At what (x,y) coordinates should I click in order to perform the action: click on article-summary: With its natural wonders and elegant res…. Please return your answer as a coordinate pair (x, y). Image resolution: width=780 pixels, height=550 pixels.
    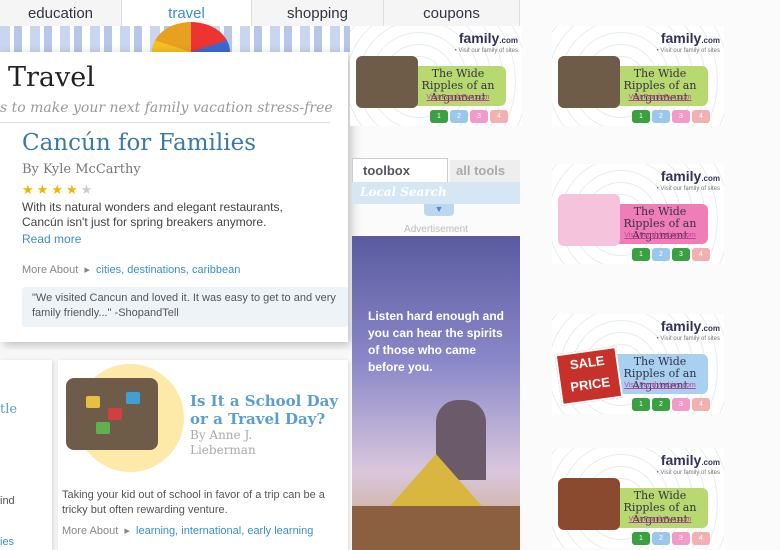
    Looking at the image, I should click on (152, 214).